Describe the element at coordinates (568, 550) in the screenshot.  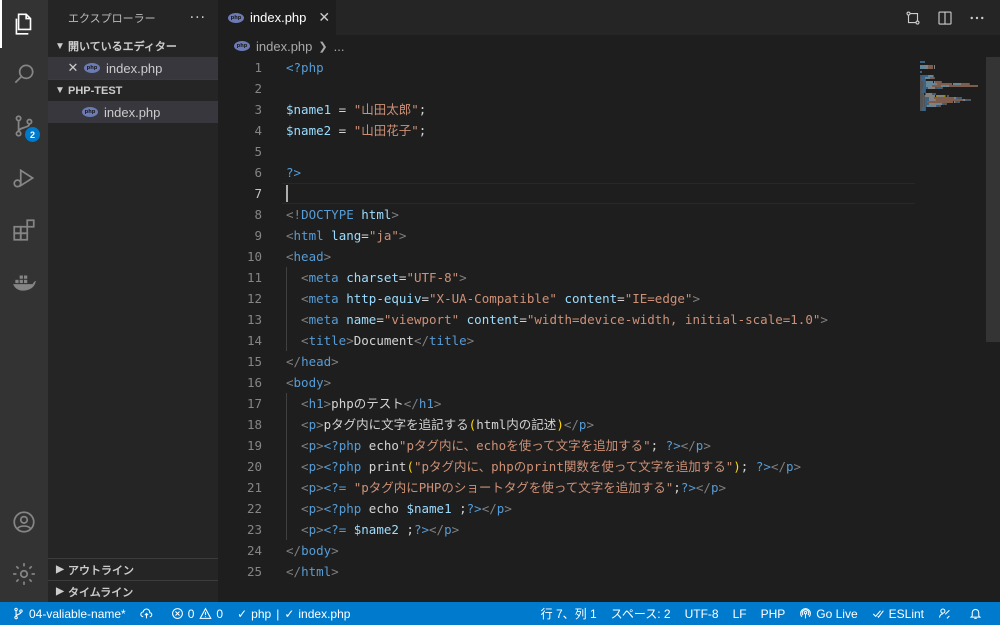
I see `code-line: 24 </body>` at that location.